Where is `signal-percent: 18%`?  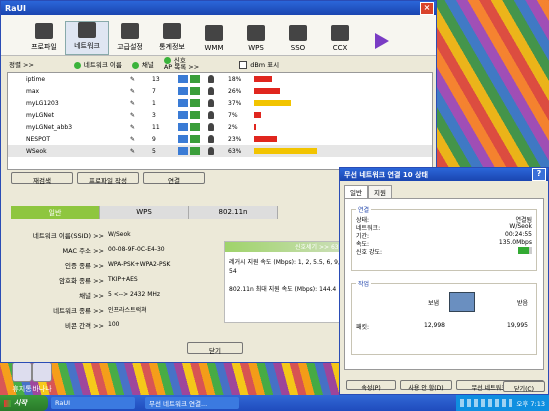
signal-percent: 18% is located at coordinates (235, 79).